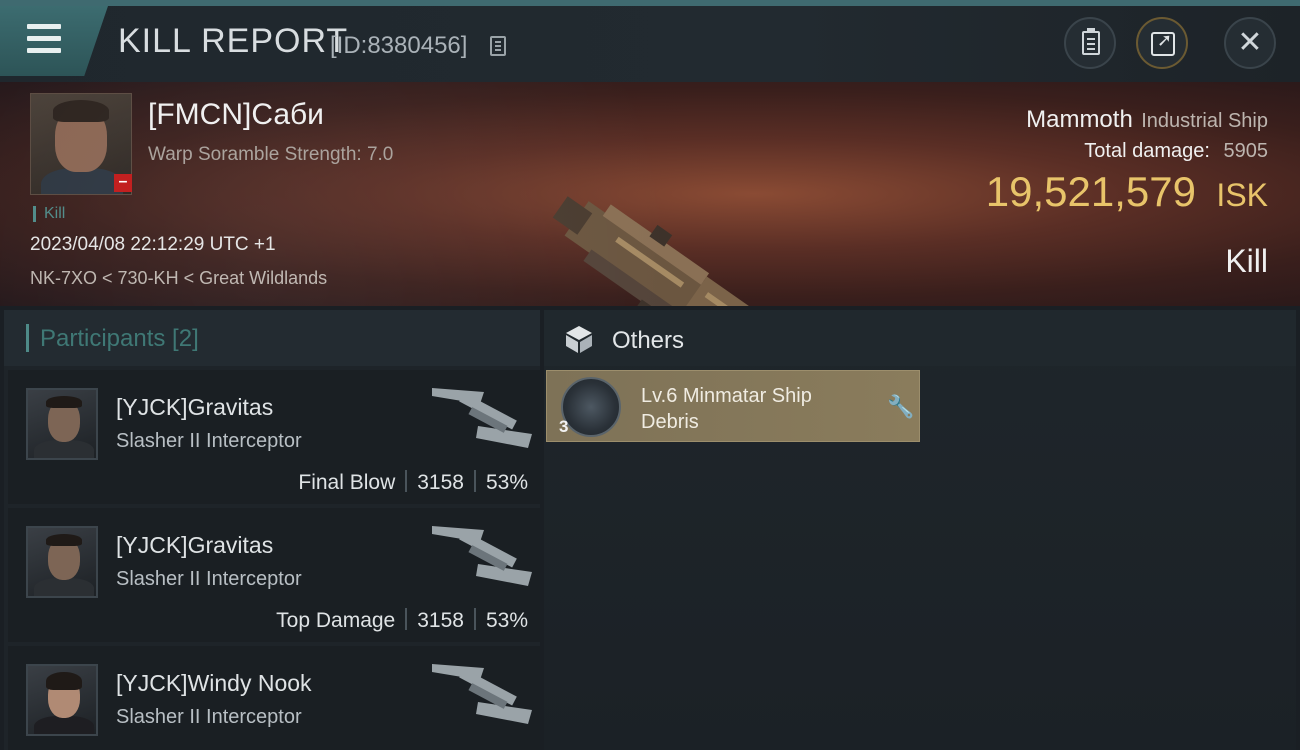 This screenshot has width=1300, height=750. What do you see at coordinates (579, 339) in the screenshot?
I see `cube-icon` at bounding box center [579, 339].